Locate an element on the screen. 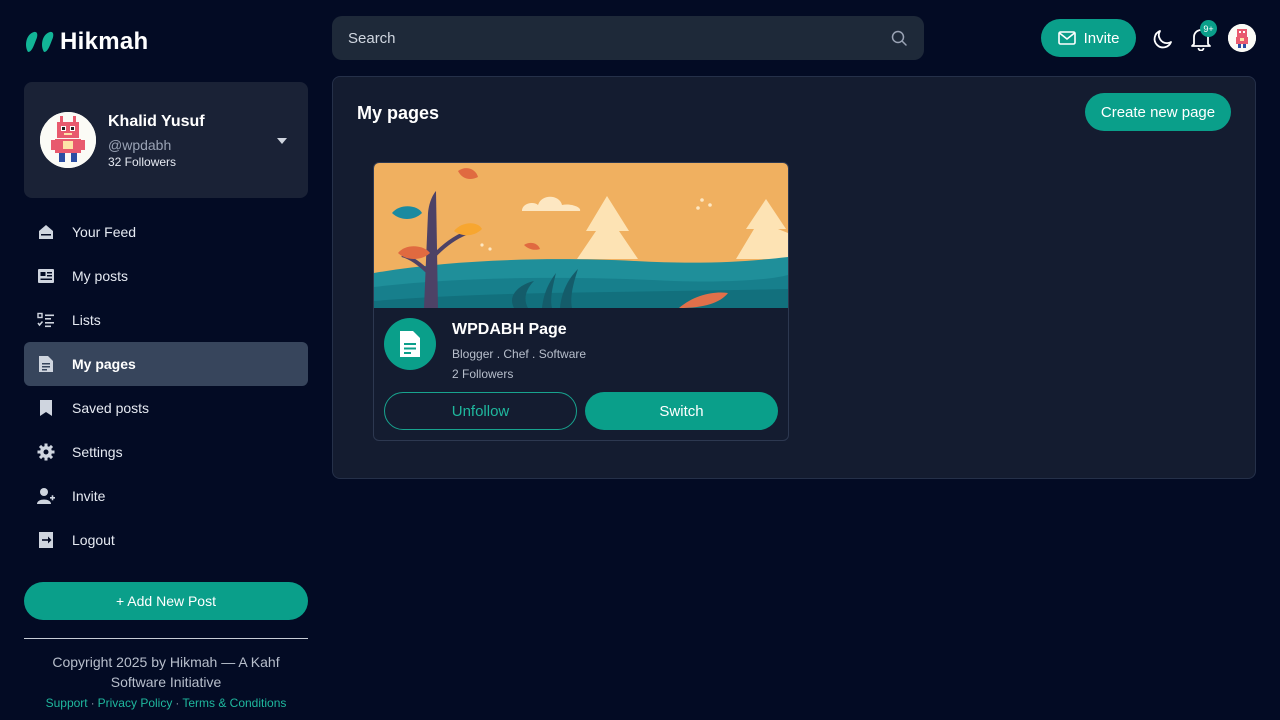  sidebar-item-label: My posts is located at coordinates (100, 276).